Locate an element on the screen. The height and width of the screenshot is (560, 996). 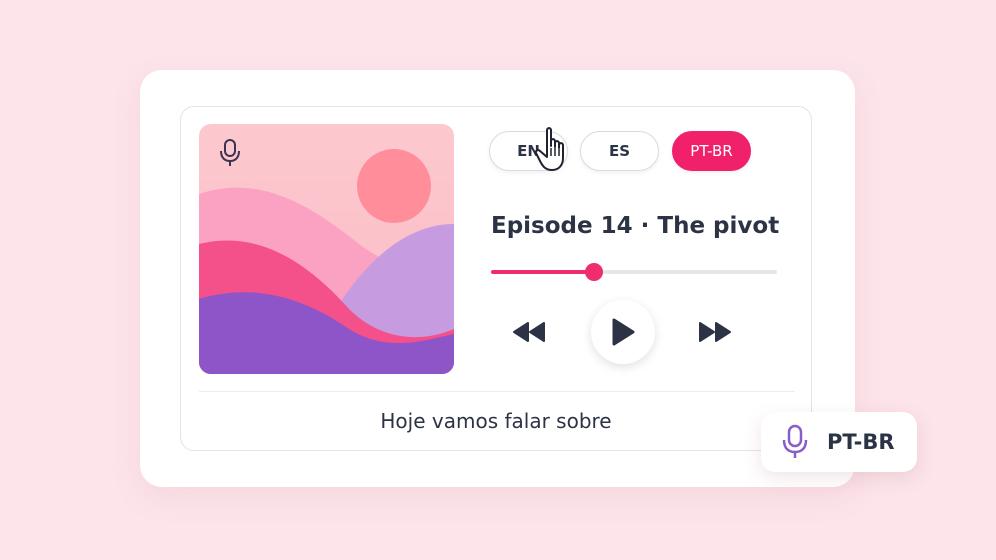
progress-fill is located at coordinates (542, 272).